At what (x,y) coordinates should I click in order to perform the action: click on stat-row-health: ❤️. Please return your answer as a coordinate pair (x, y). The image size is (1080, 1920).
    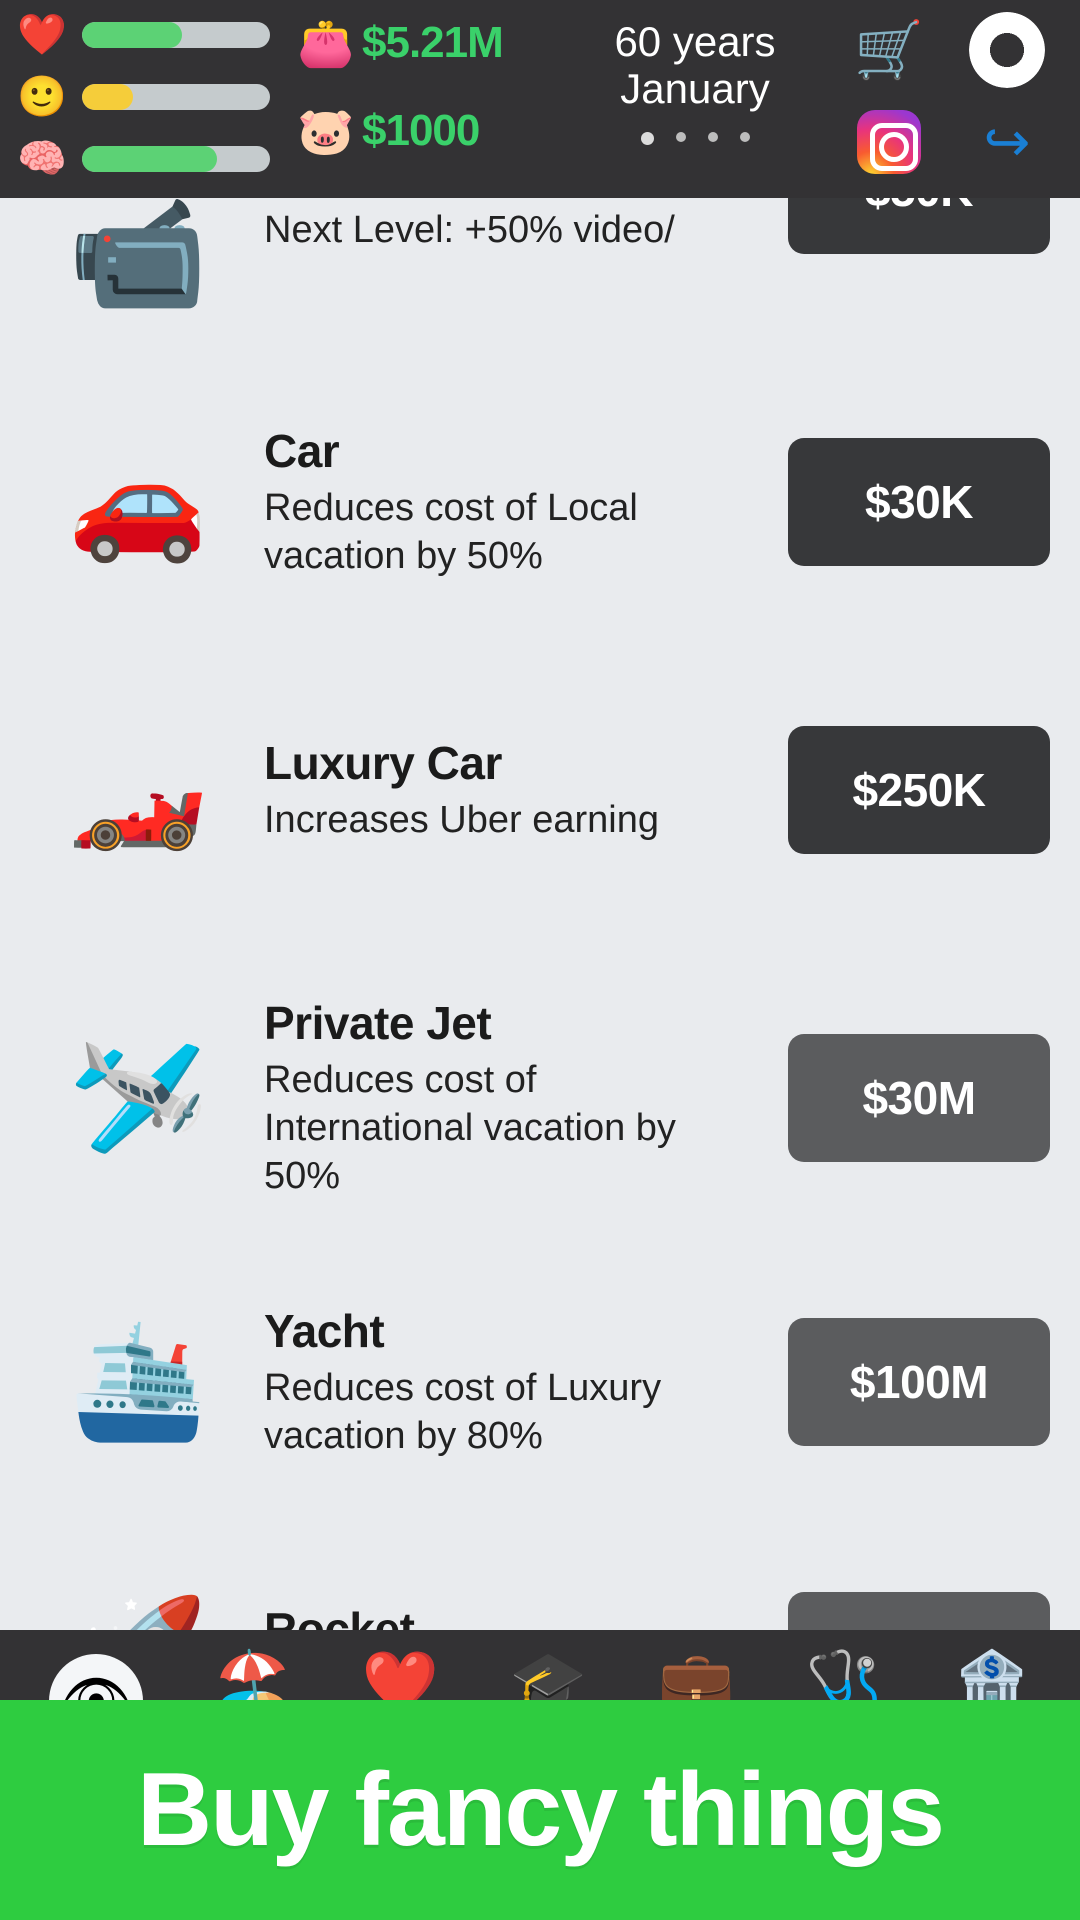
    Looking at the image, I should click on (152, 35).